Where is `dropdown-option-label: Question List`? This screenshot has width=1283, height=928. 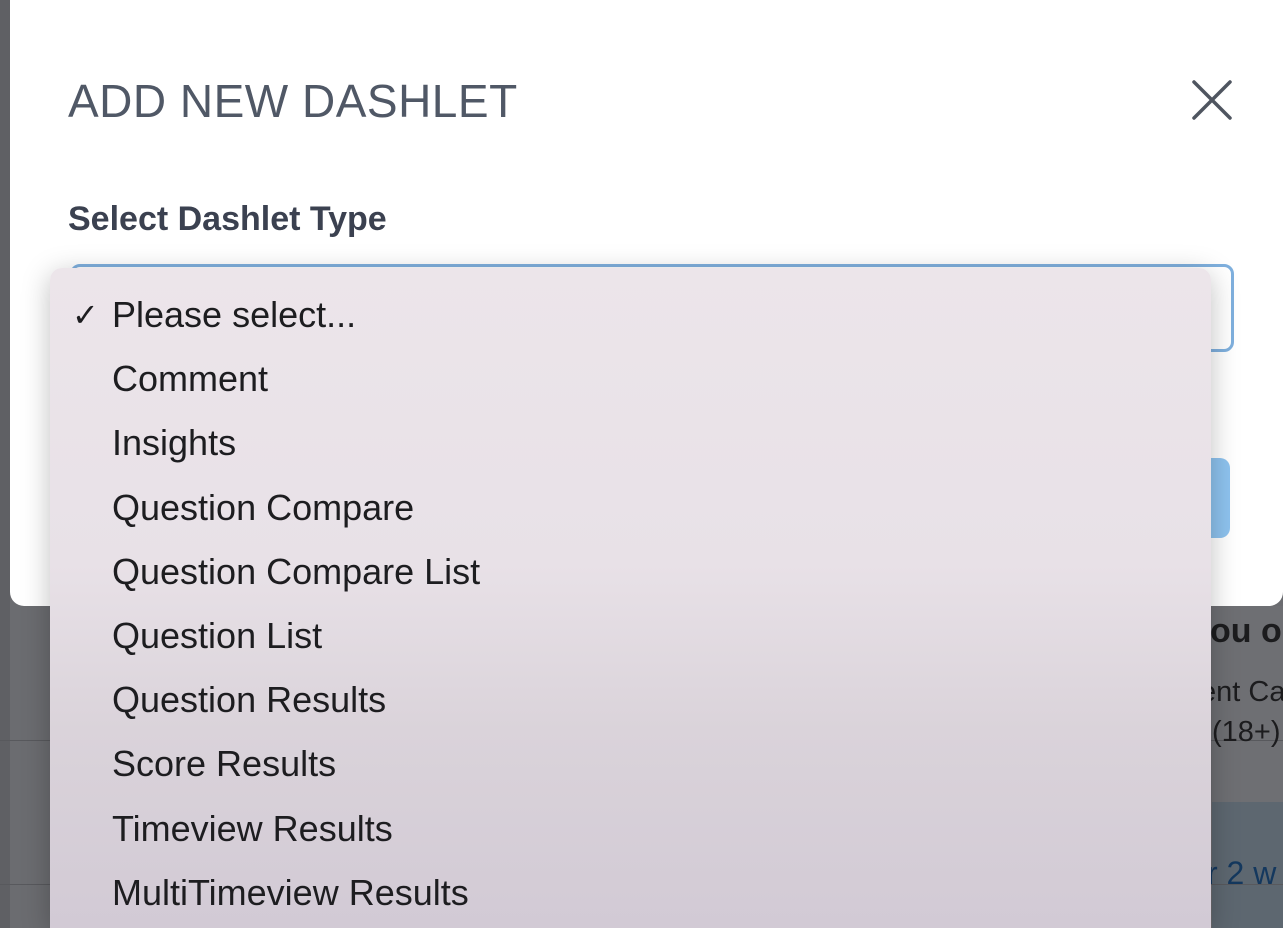
dropdown-option-label: Question List is located at coordinates (217, 635).